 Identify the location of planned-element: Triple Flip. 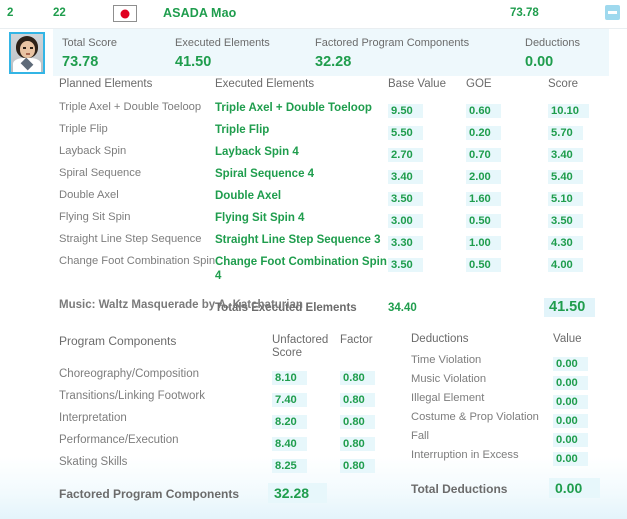
(83, 129).